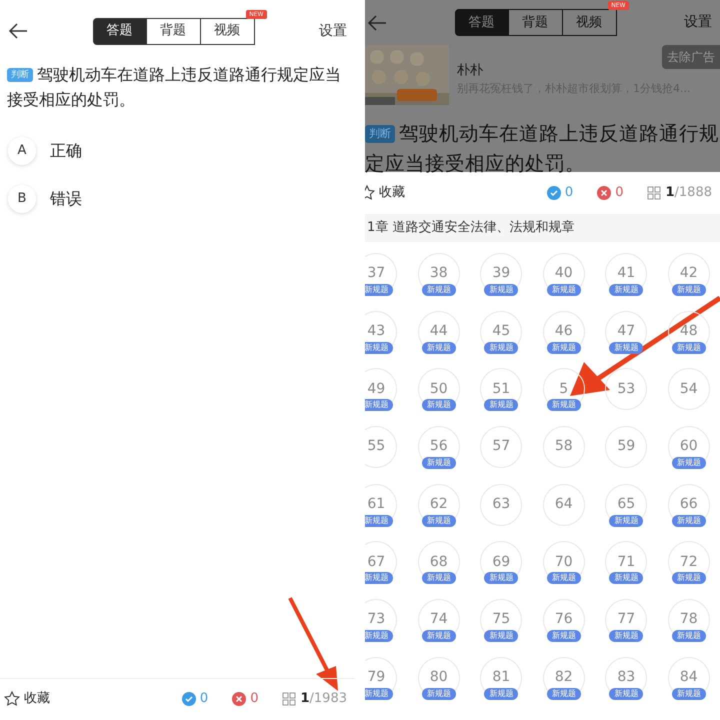 The width and height of the screenshot is (720, 720). What do you see at coordinates (626, 505) in the screenshot?
I see `question-number-button: 65 新规题` at bounding box center [626, 505].